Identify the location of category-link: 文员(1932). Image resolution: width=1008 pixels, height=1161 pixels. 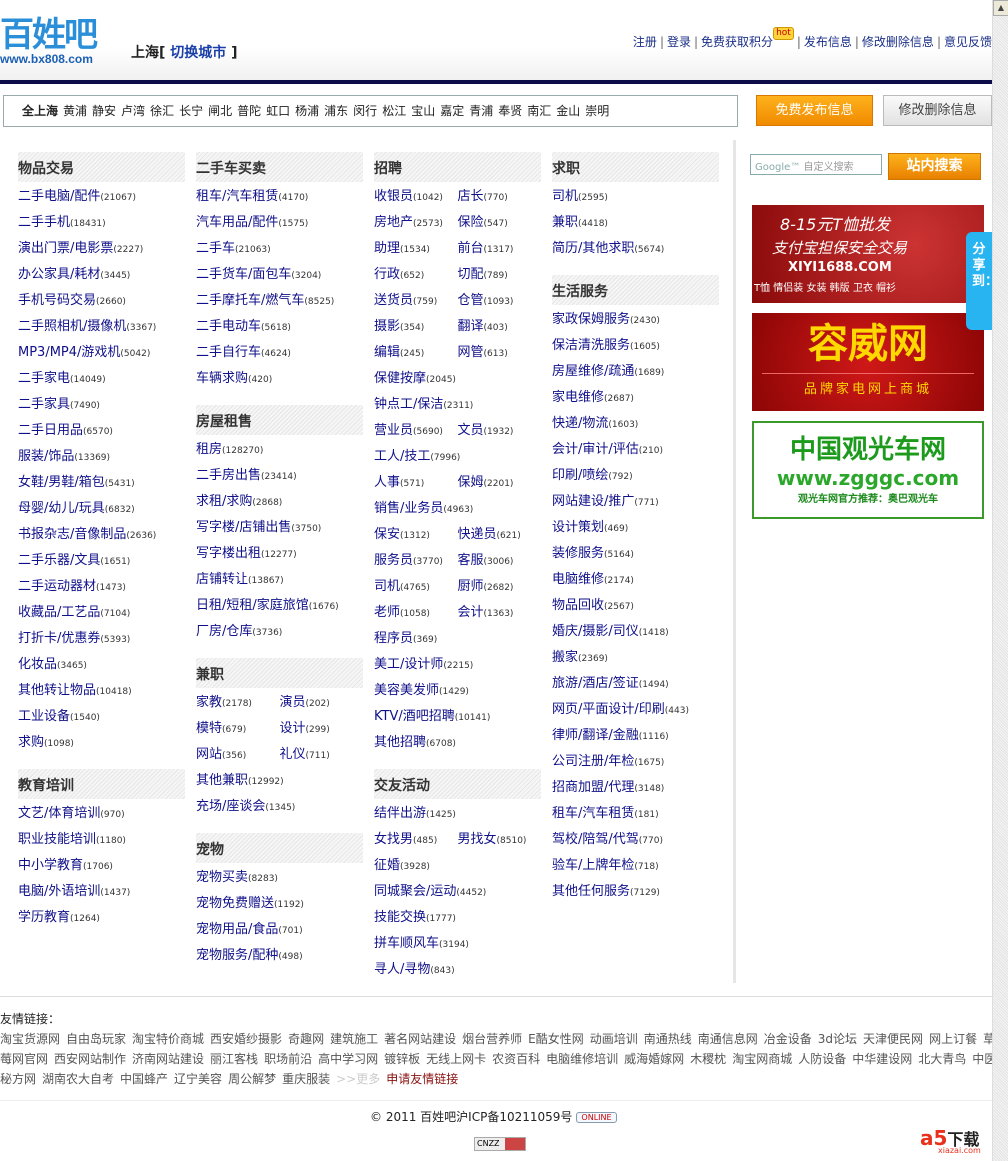
(500, 431).